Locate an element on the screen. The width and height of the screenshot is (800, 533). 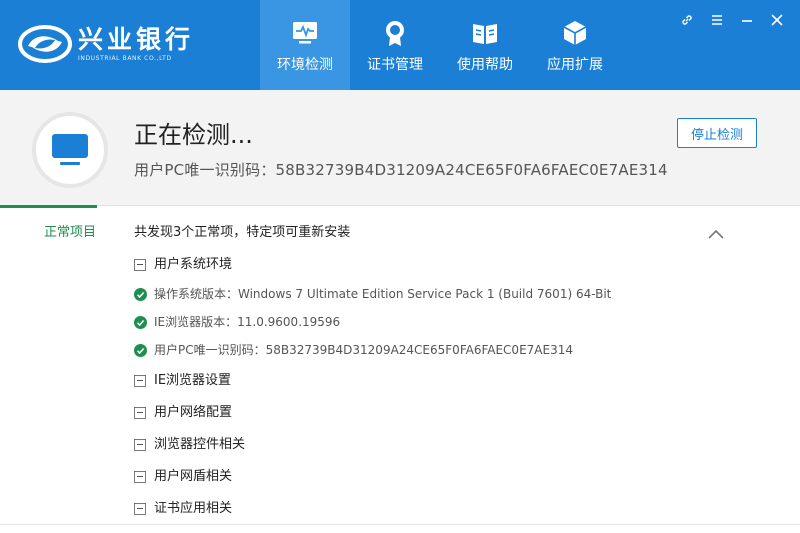
cube-icon is located at coordinates (575, 33).